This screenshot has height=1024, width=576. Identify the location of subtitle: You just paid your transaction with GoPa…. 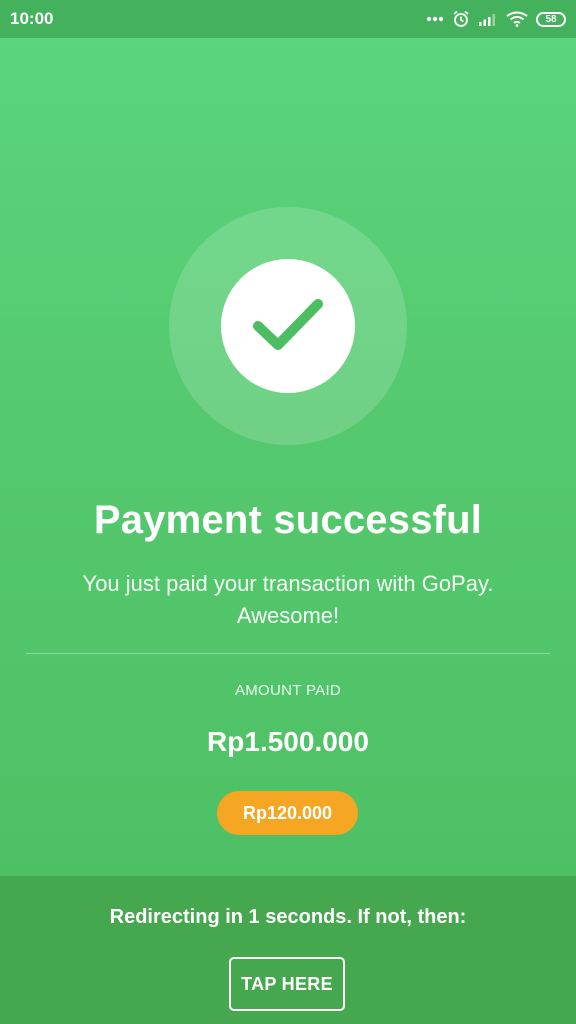
(288, 600).